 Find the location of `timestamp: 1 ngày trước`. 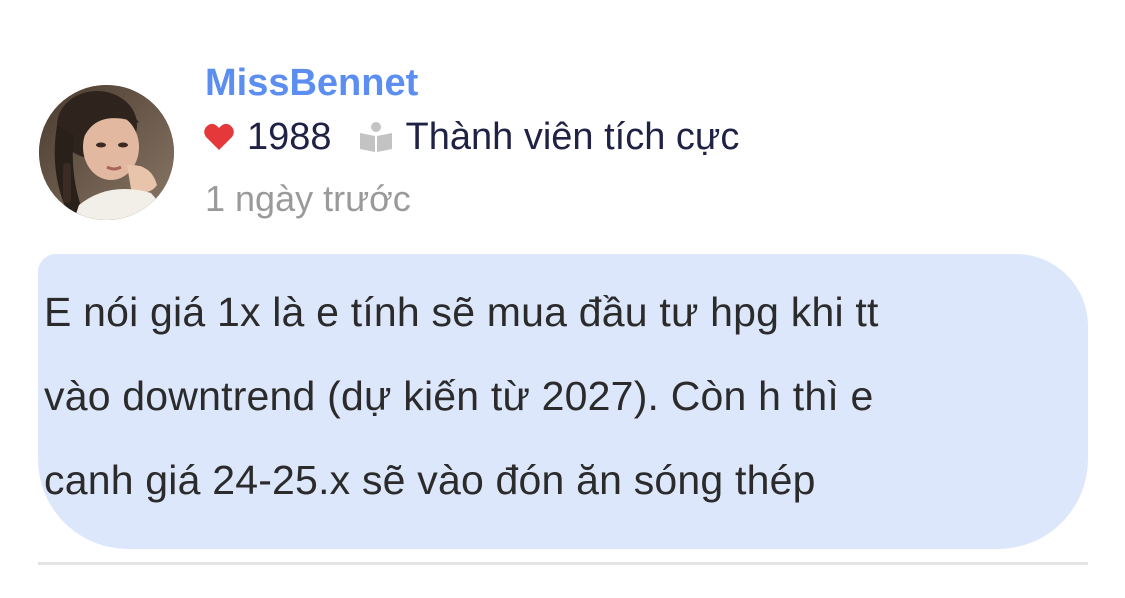

timestamp: 1 ngày trước is located at coordinates (308, 198).